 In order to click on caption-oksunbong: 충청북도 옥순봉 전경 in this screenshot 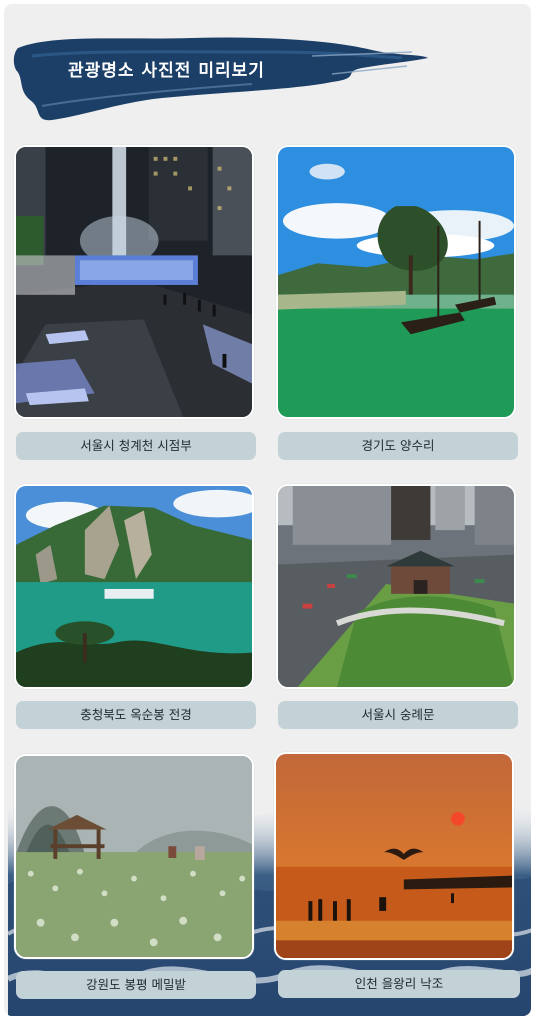, I will do `click(136, 715)`.